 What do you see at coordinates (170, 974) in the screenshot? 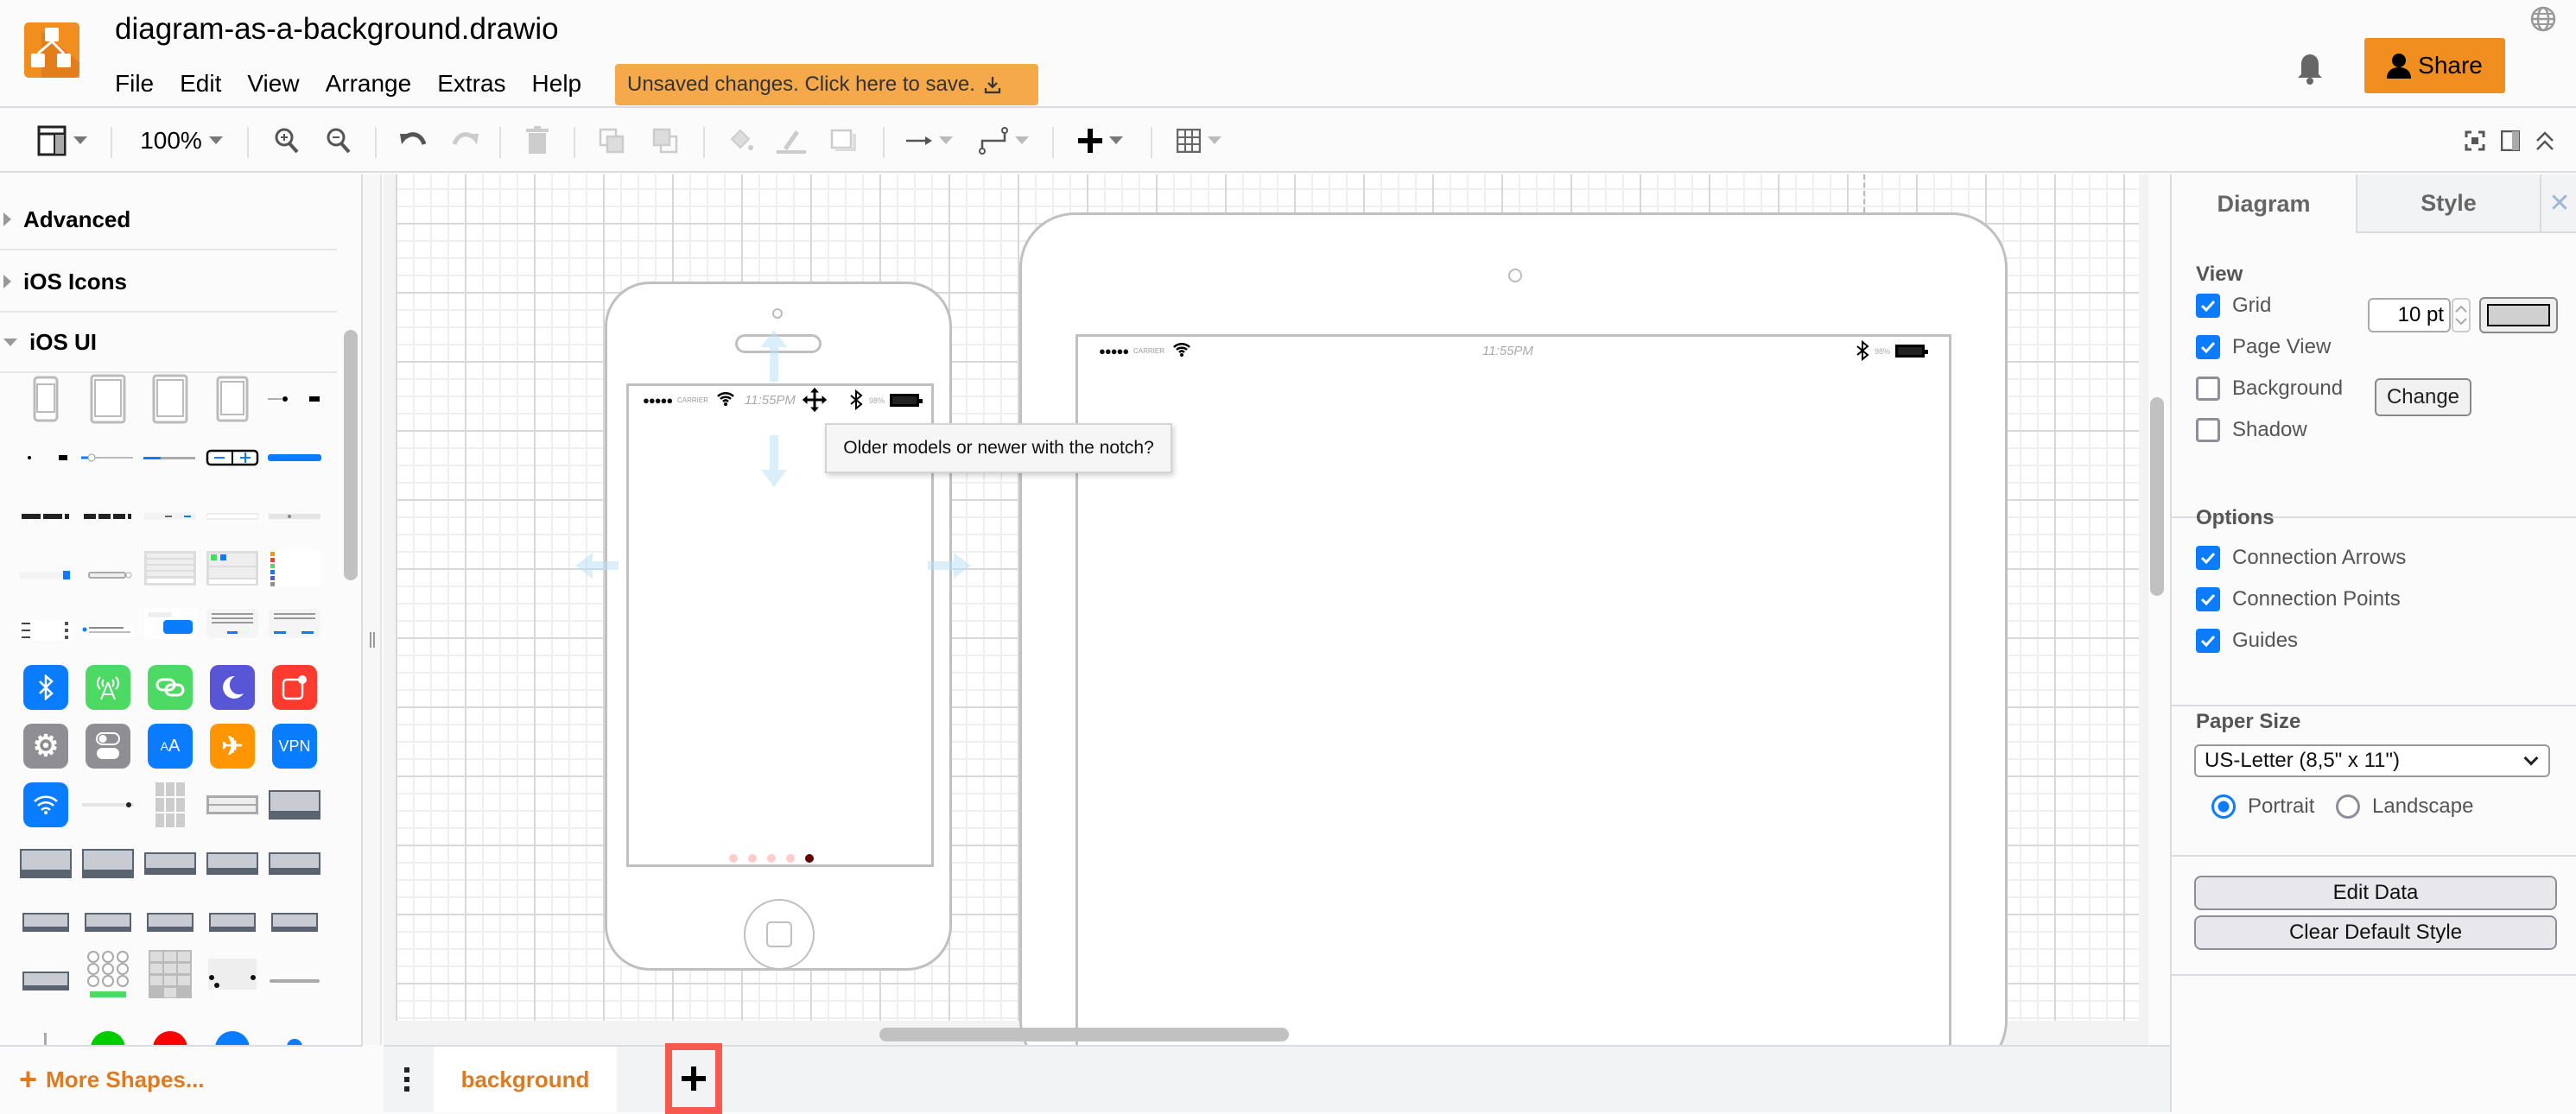
I see `shape-numeric-keypad` at bounding box center [170, 974].